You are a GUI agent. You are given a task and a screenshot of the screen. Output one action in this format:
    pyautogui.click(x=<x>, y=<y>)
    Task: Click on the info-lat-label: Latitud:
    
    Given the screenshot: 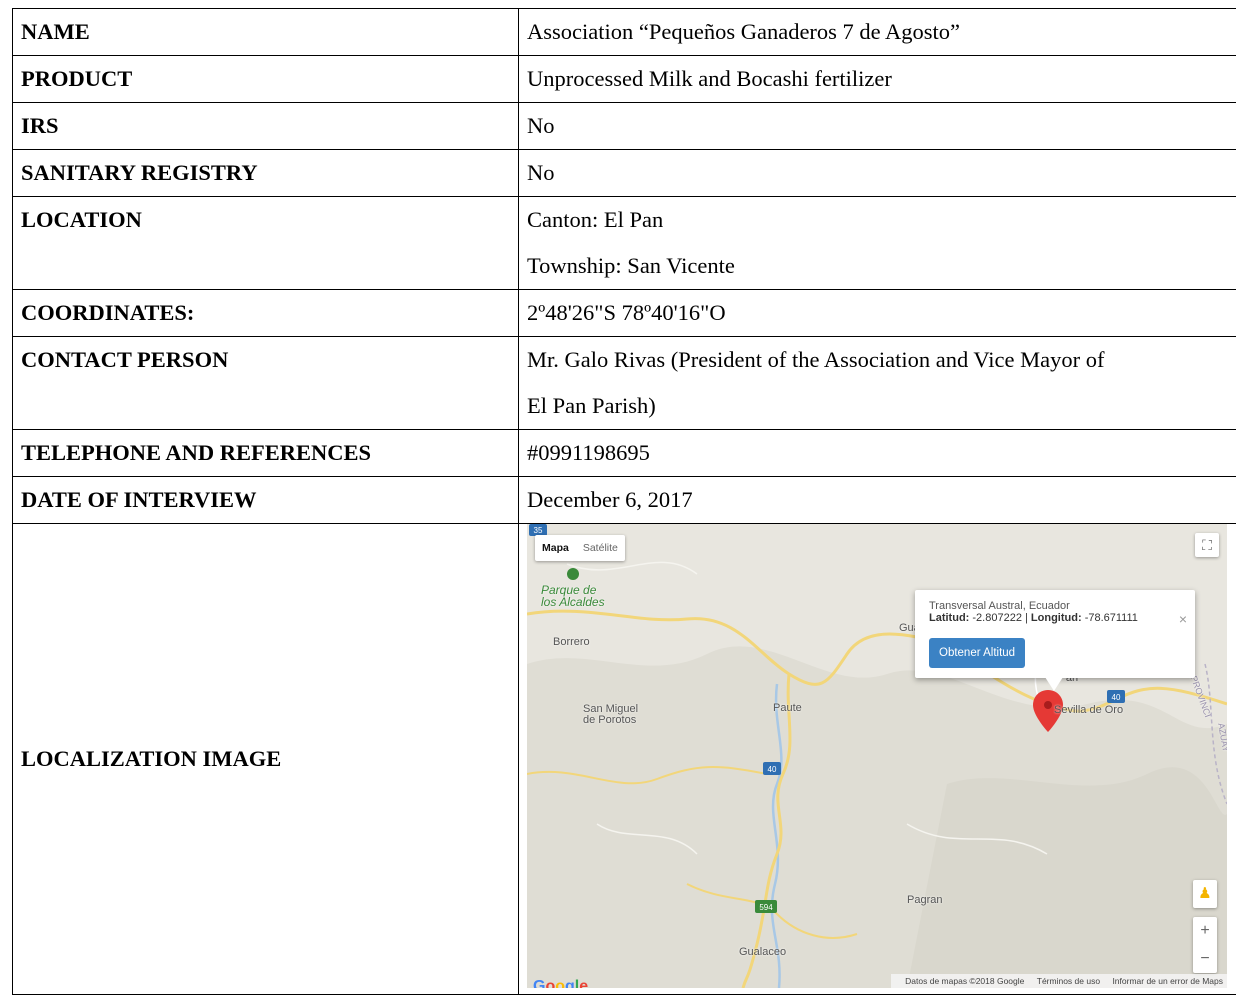 What is the action you would take?
    pyautogui.click(x=949, y=618)
    